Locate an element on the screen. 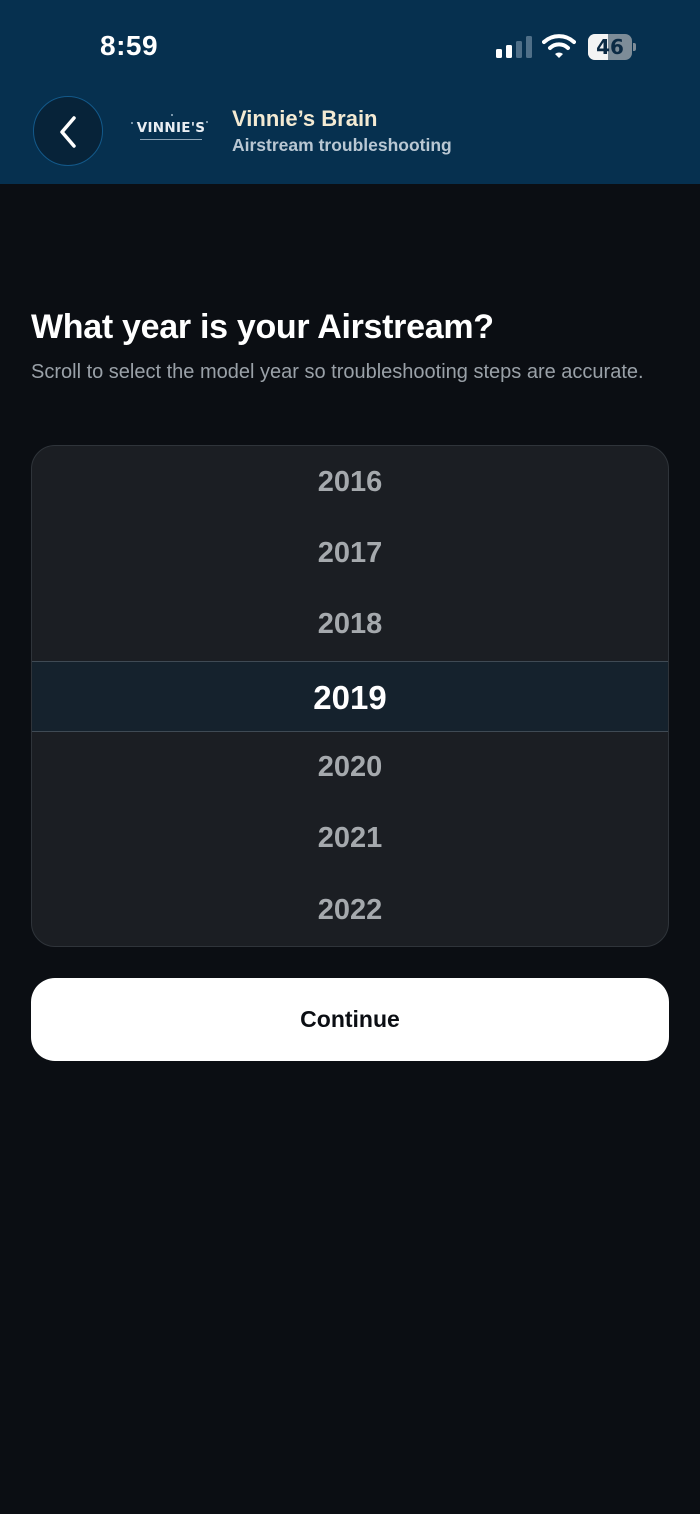 The image size is (700, 1514). vinnies-logo: VINNIE'S is located at coordinates (169, 130).